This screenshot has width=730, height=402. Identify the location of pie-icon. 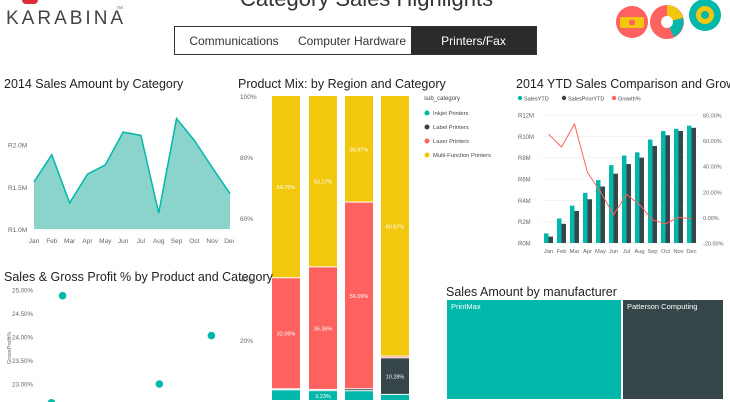
(667, 22).